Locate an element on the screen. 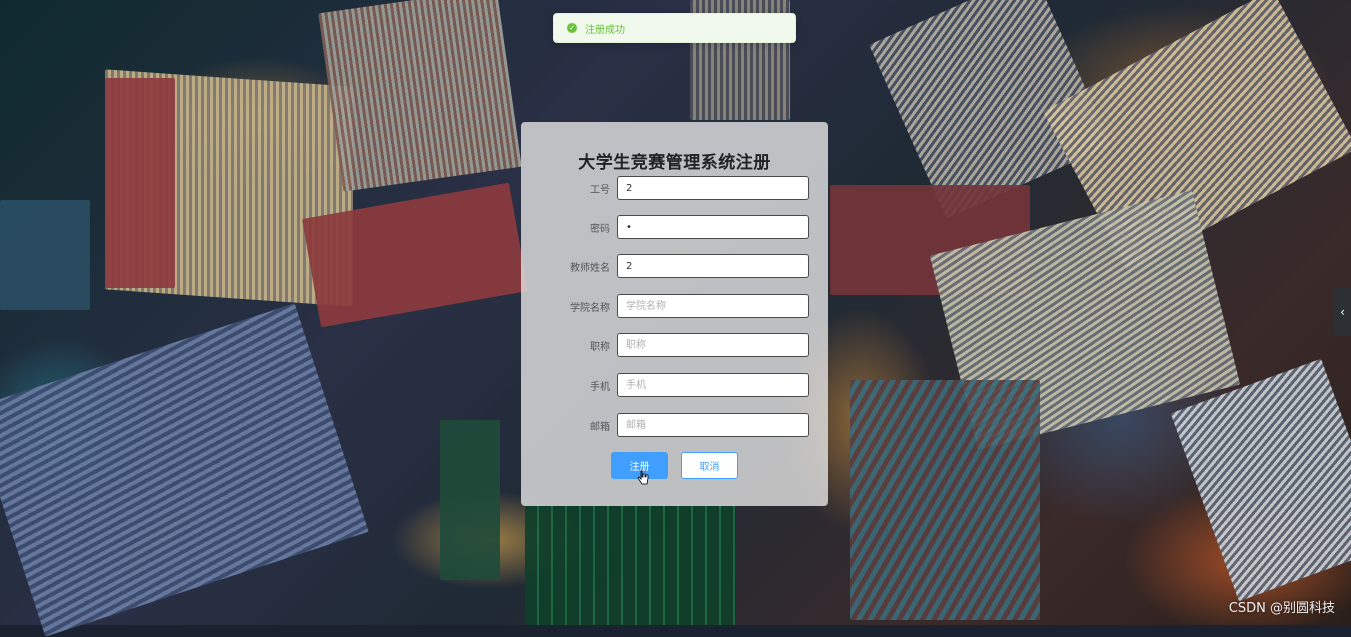 The image size is (1351, 637). field-label: 密码 is located at coordinates (600, 229).